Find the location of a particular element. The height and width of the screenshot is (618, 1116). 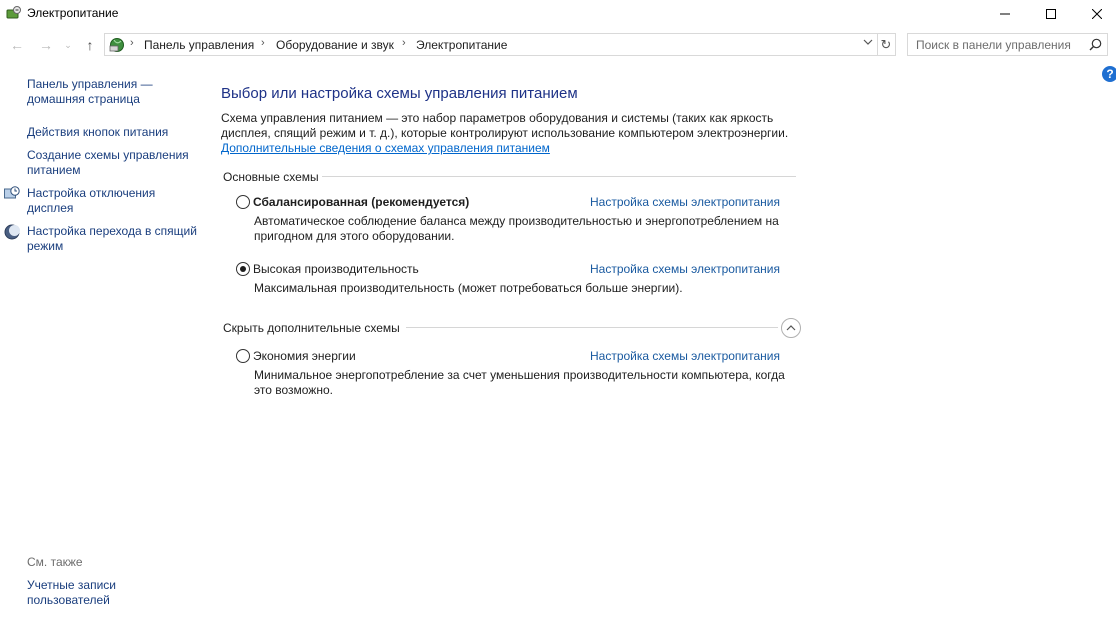

minimize-icon is located at coordinates (1005, 14).